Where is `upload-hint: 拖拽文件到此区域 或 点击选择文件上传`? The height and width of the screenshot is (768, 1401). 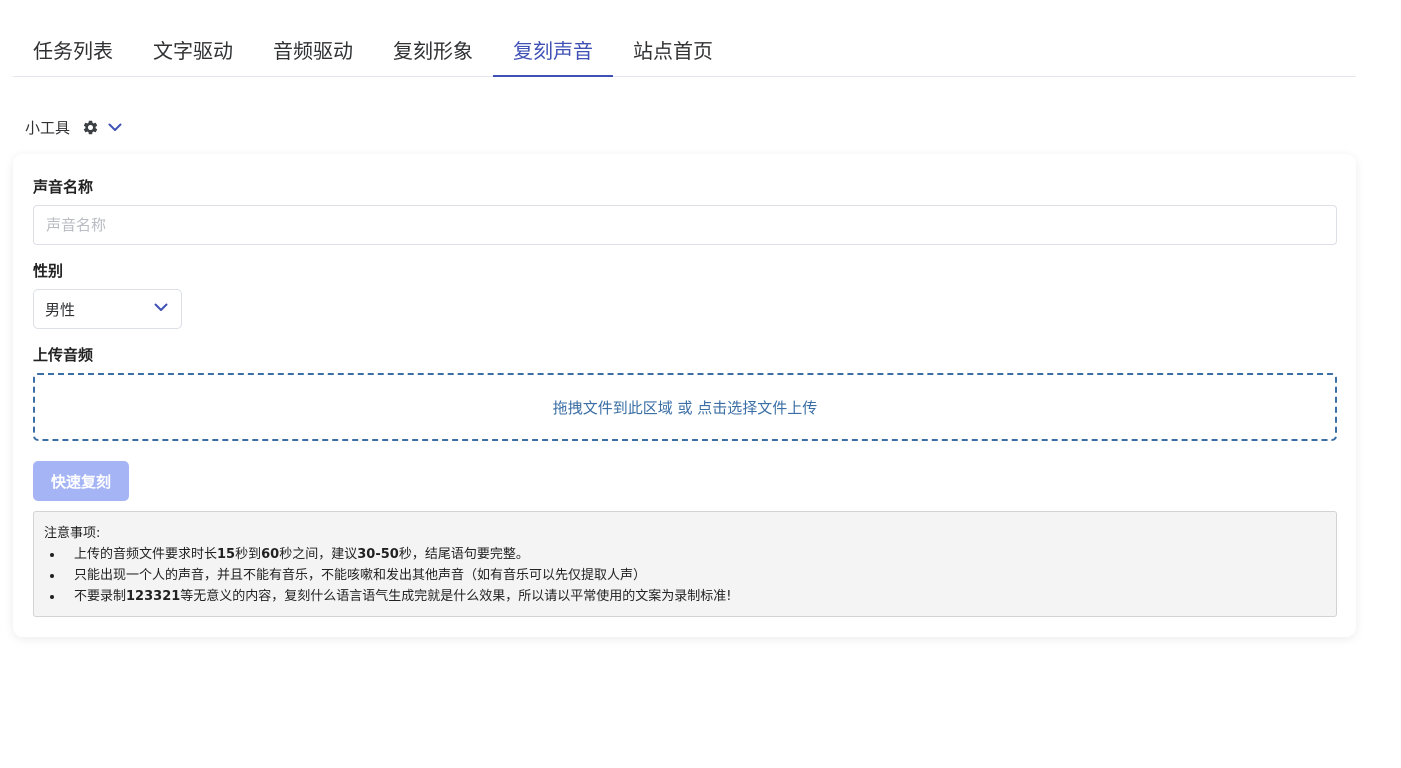
upload-hint: 拖拽文件到此区域 或 点击选择文件上传 is located at coordinates (685, 407).